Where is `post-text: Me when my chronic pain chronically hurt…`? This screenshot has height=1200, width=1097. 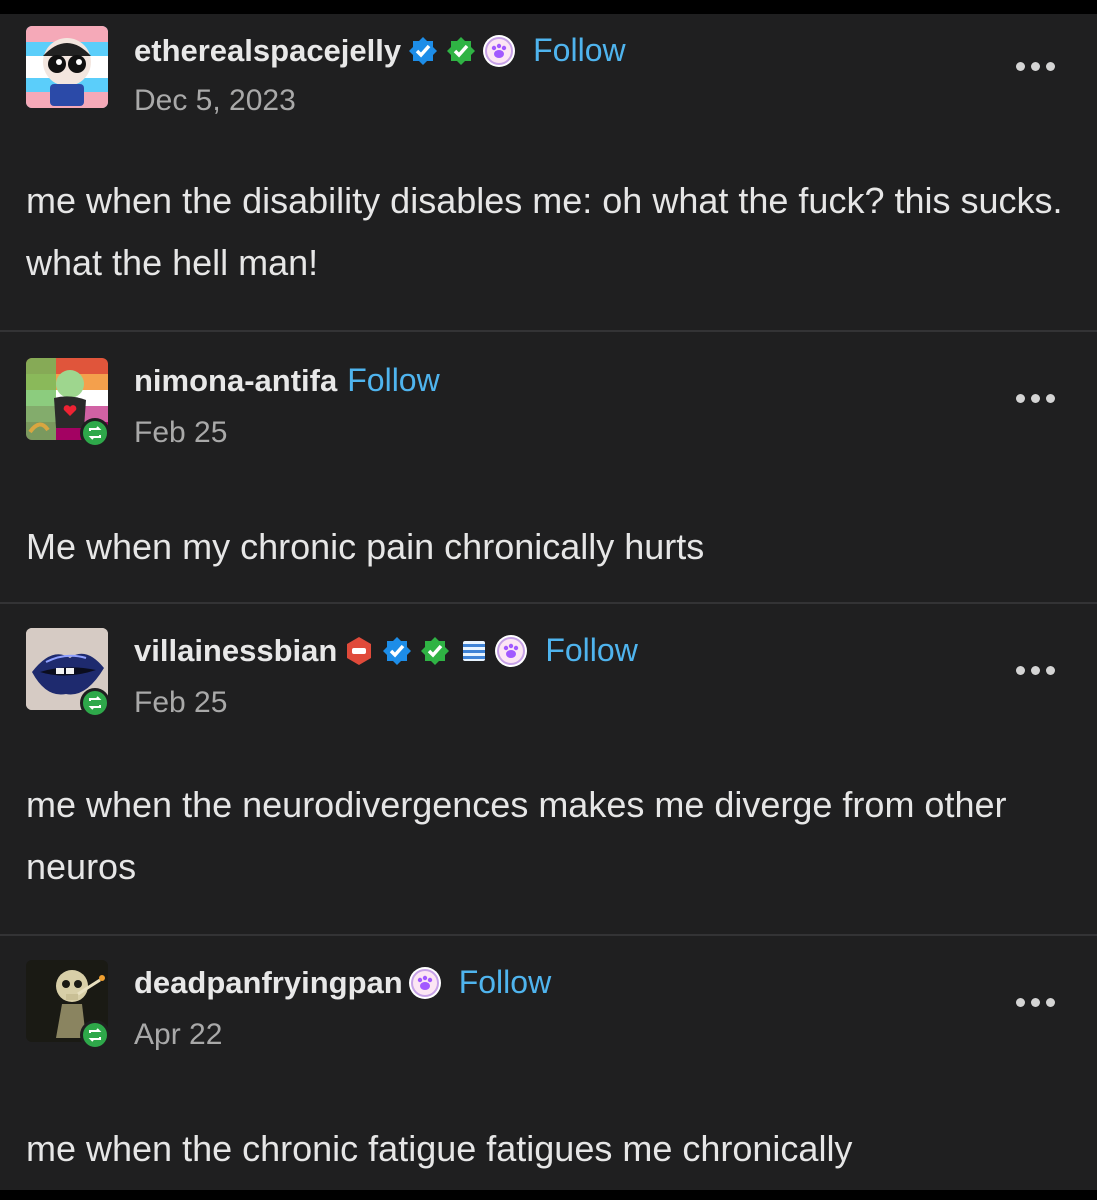 post-text: Me when my chronic pain chronically hurt… is located at coordinates (365, 546).